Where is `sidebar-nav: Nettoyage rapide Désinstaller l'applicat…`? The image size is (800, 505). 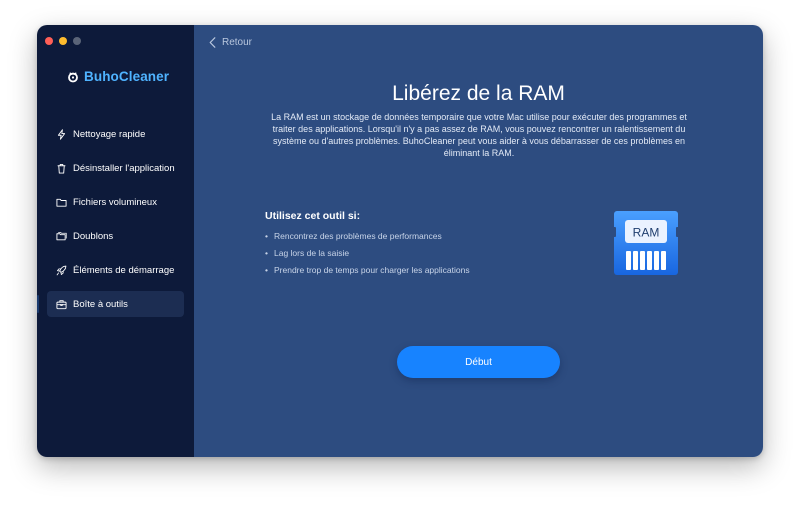 sidebar-nav: Nettoyage rapide Désinstaller l'applicat… is located at coordinates (115, 223).